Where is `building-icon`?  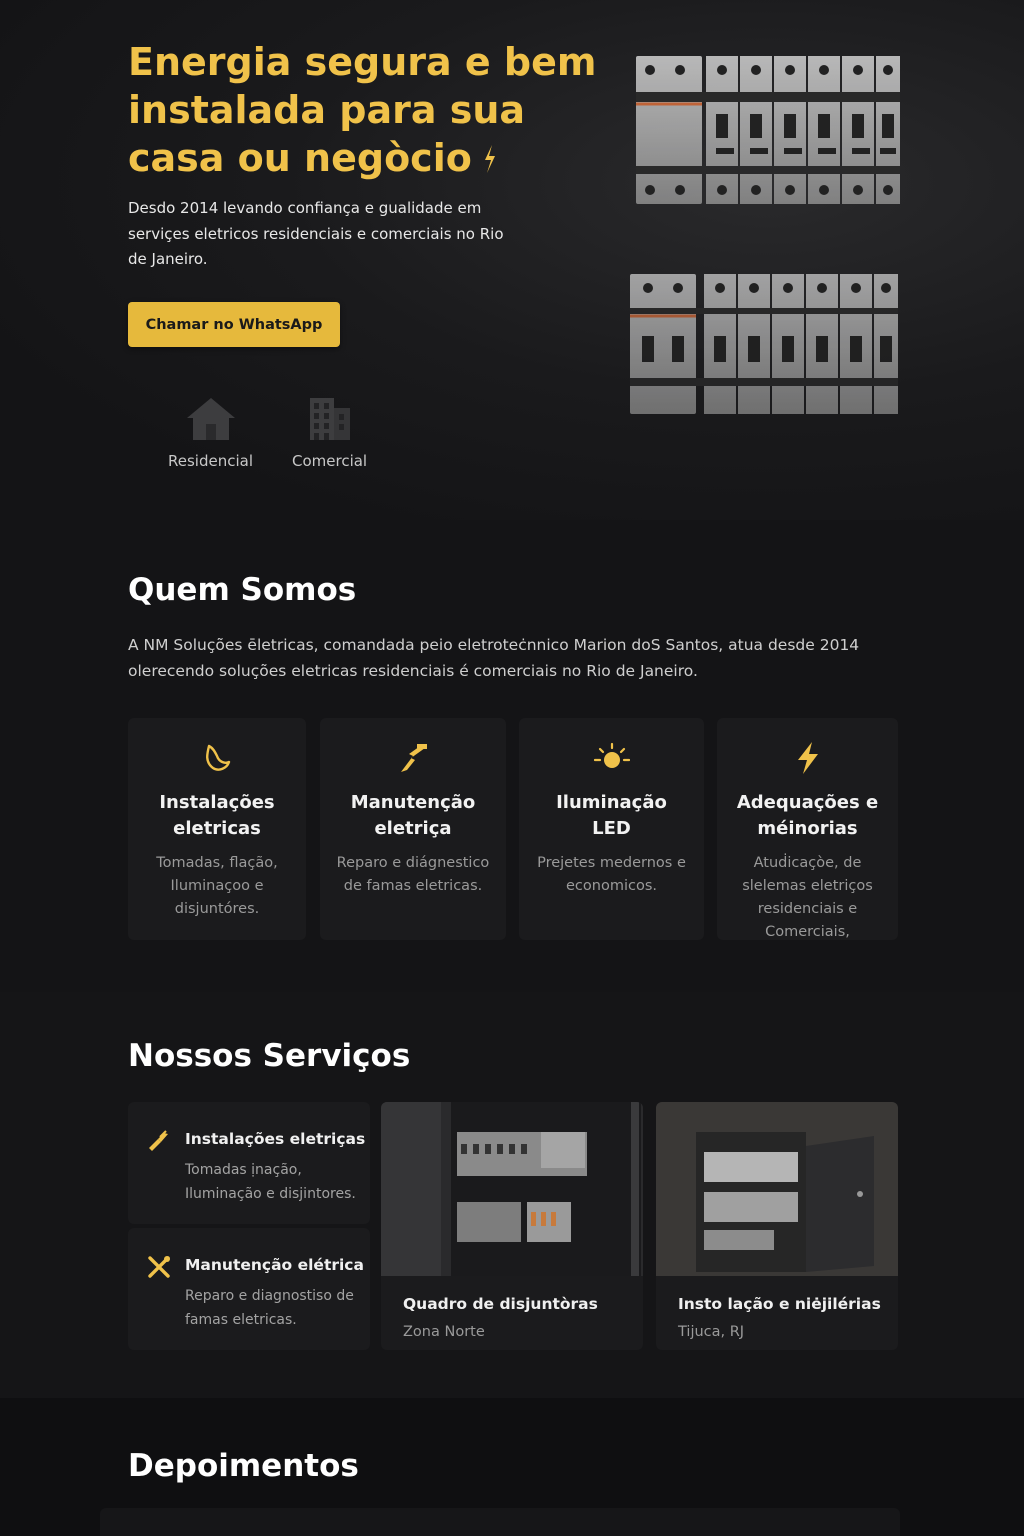
building-icon is located at coordinates (329, 419).